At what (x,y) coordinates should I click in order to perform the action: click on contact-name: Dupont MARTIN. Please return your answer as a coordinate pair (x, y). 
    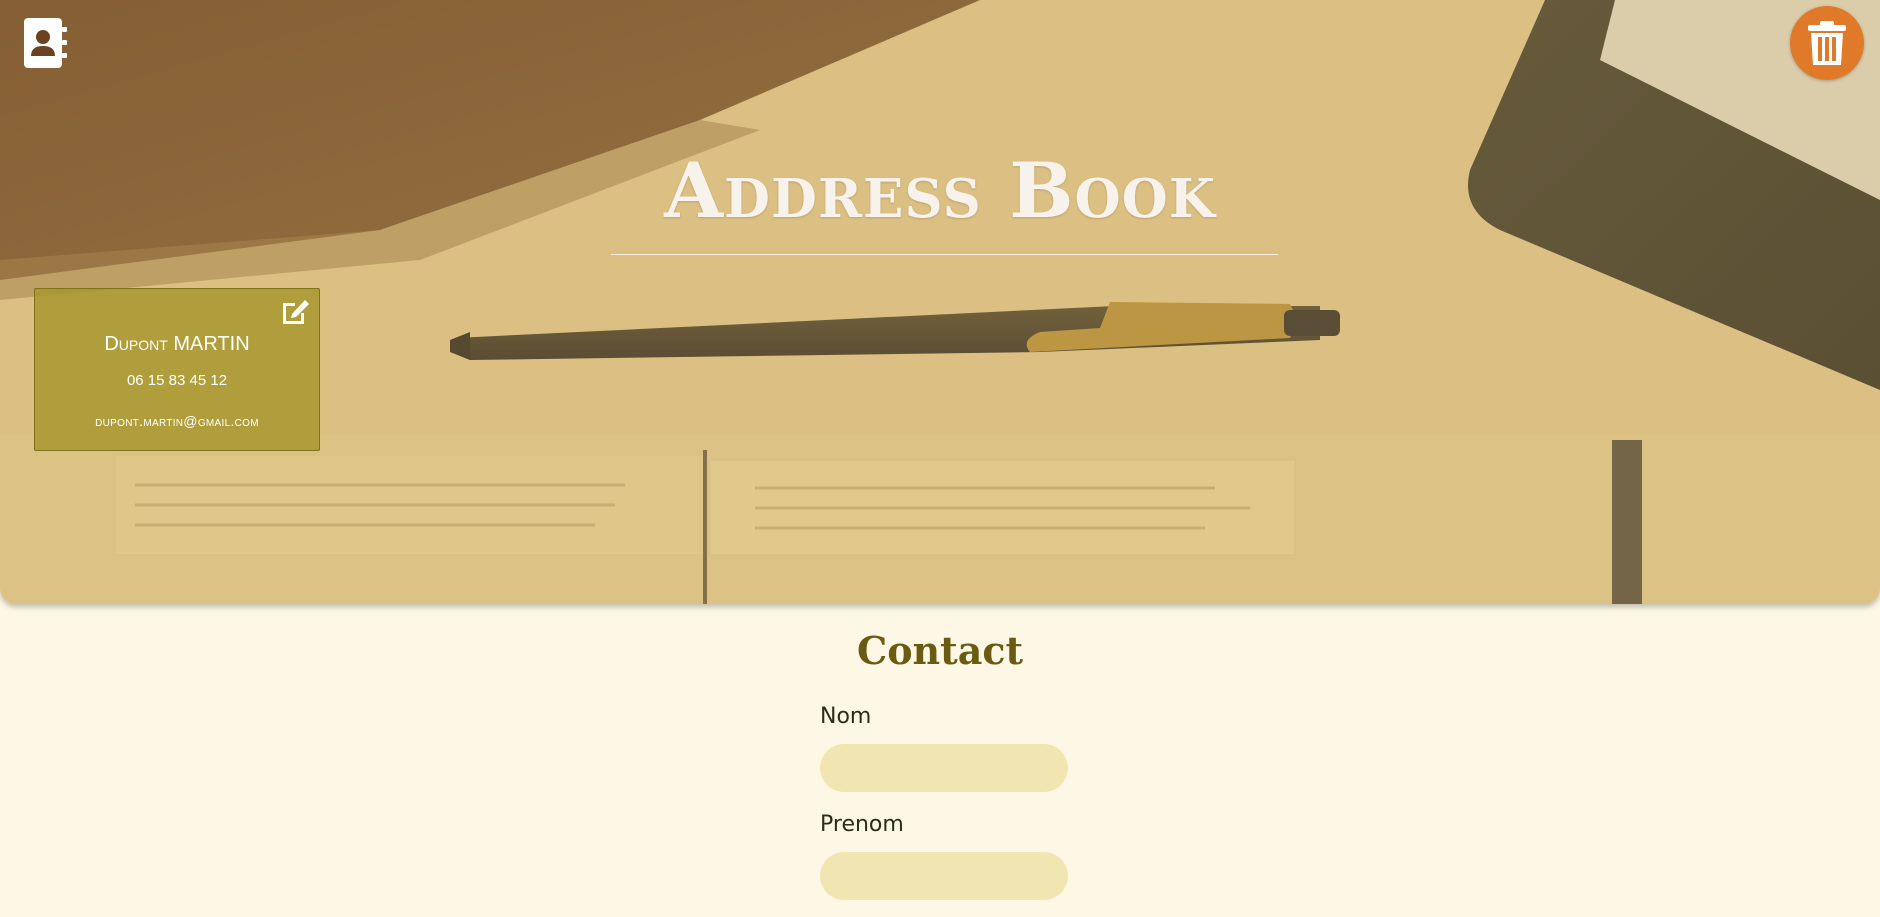
    Looking at the image, I should click on (177, 344).